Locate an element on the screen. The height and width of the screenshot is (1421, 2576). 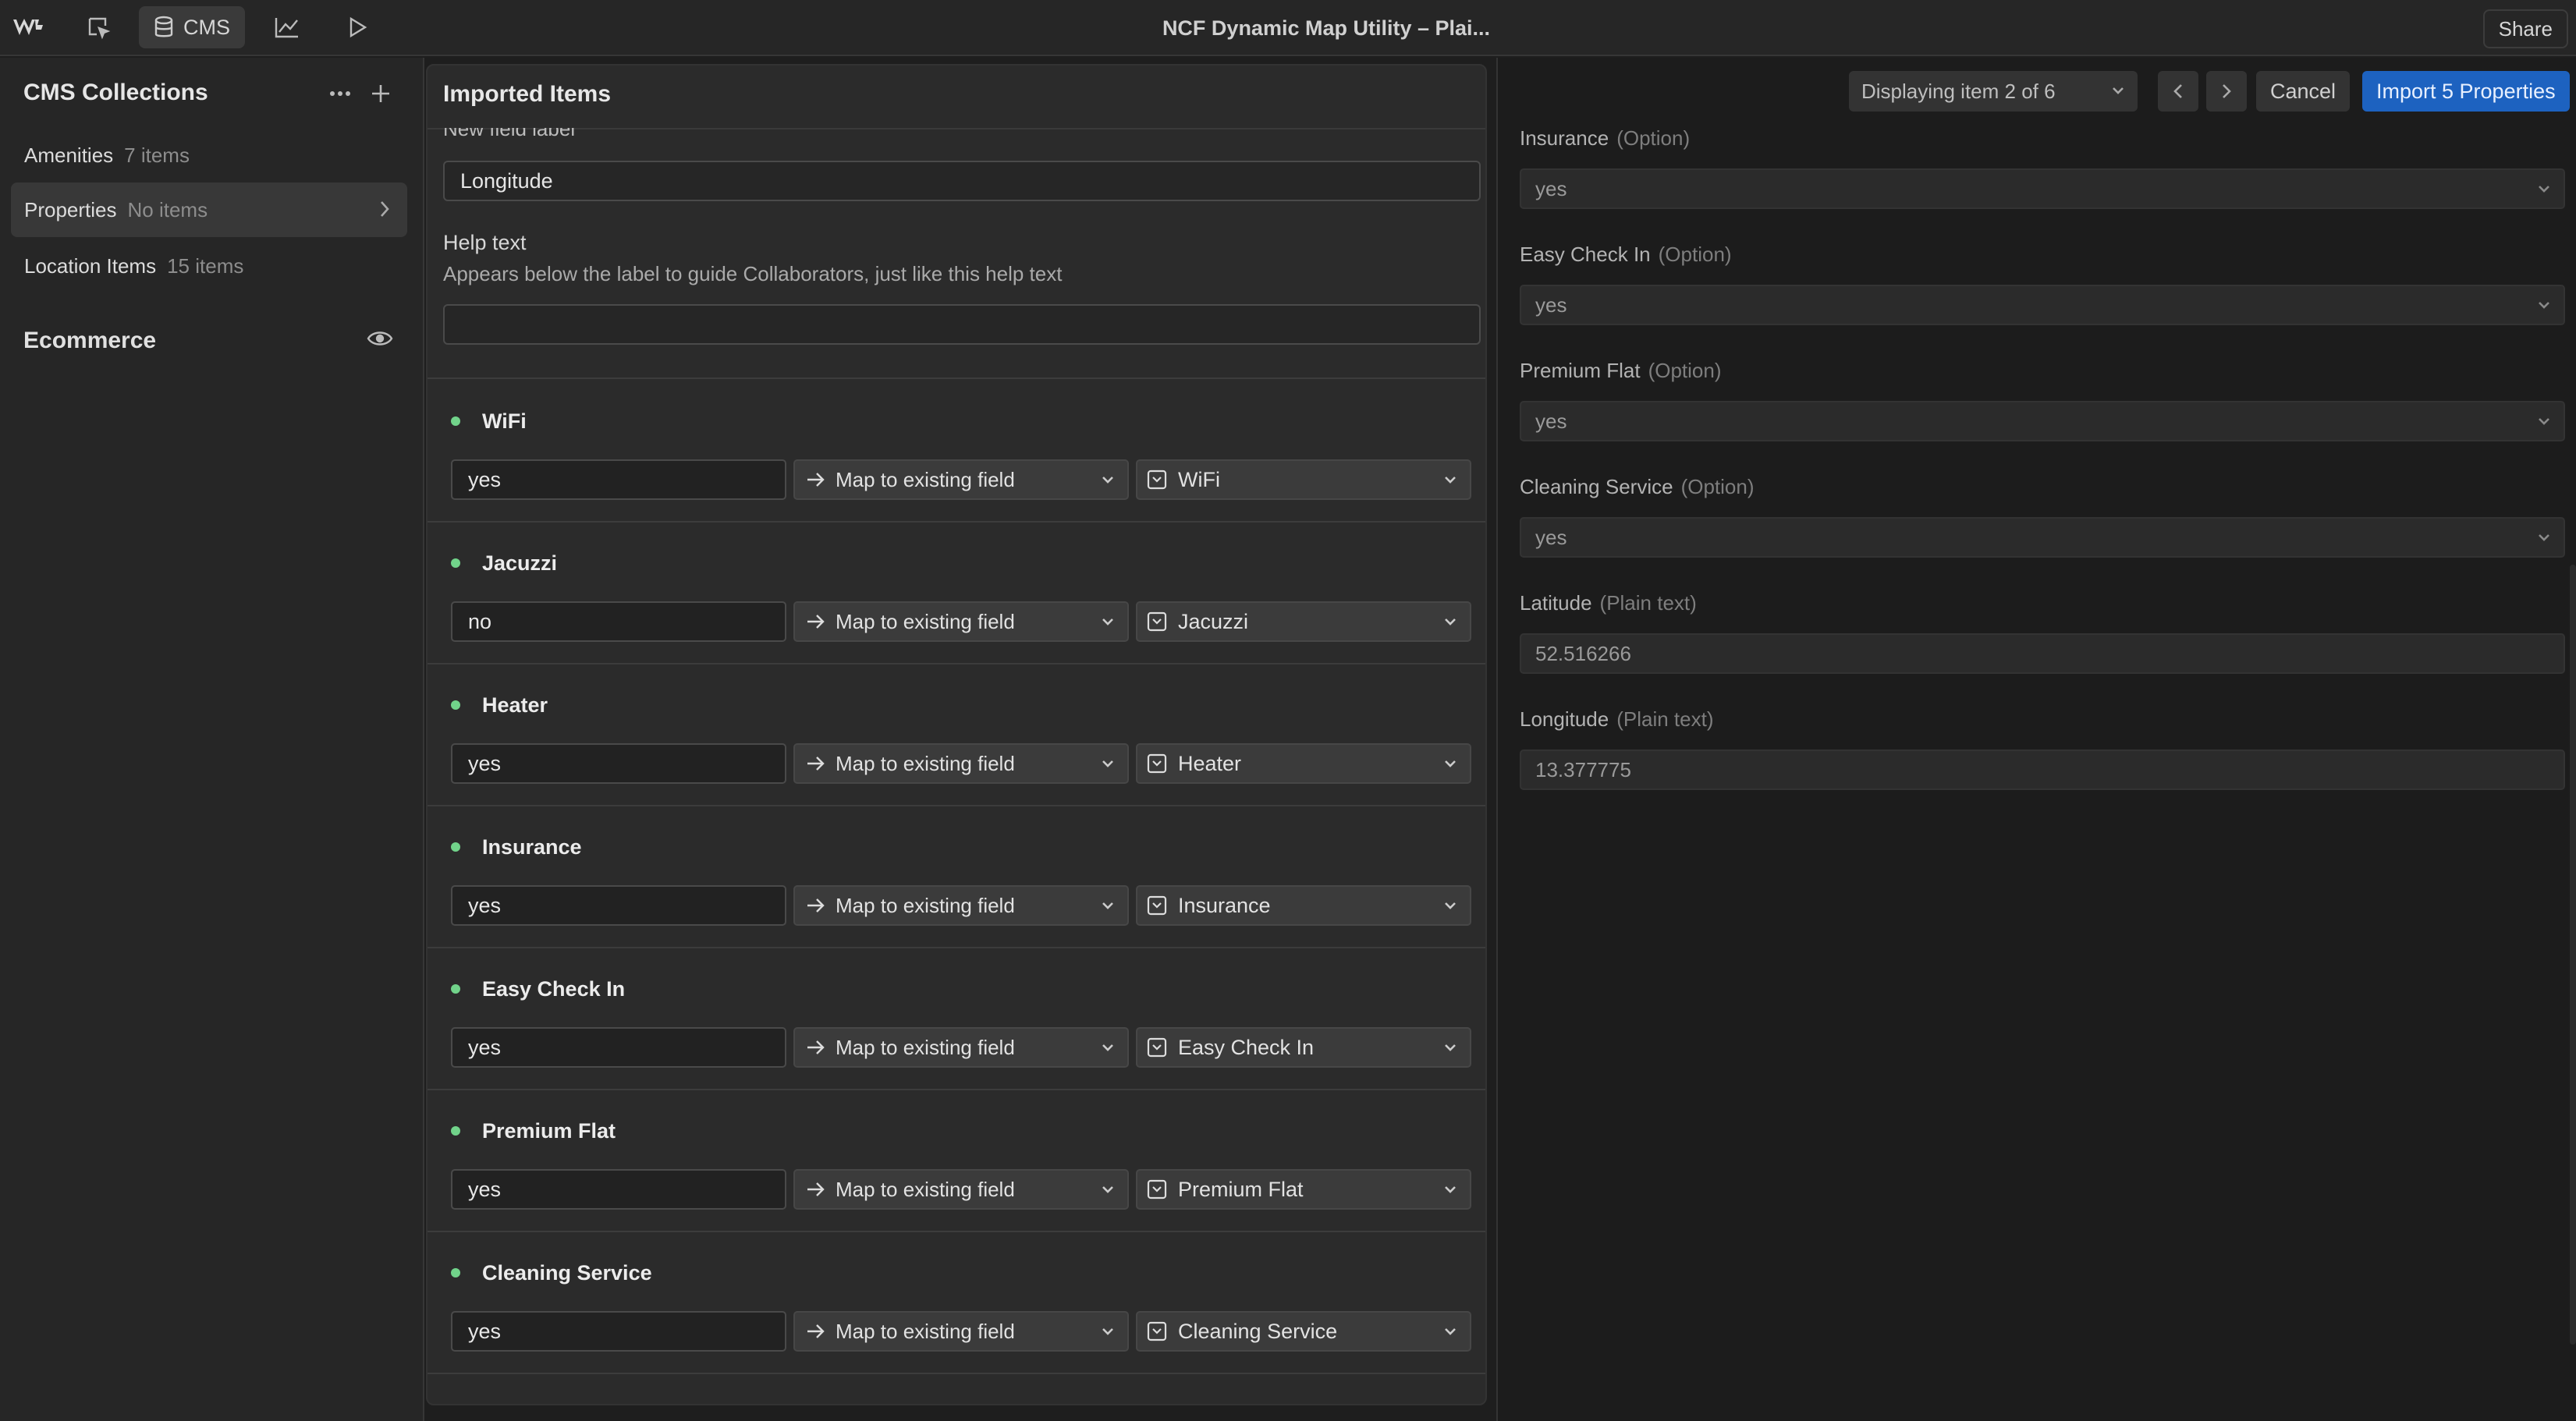
ecommerce-heading: Ecommerce is located at coordinates (90, 340).